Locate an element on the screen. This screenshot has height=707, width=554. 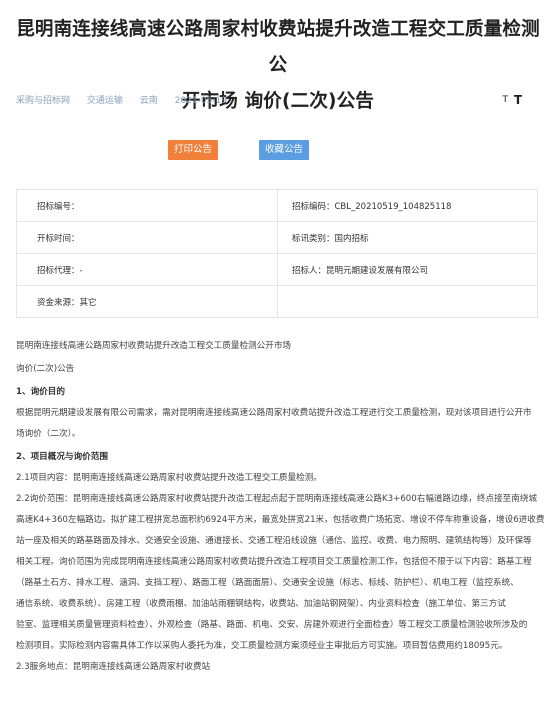
font-size-large-button: T is located at coordinates (518, 100).